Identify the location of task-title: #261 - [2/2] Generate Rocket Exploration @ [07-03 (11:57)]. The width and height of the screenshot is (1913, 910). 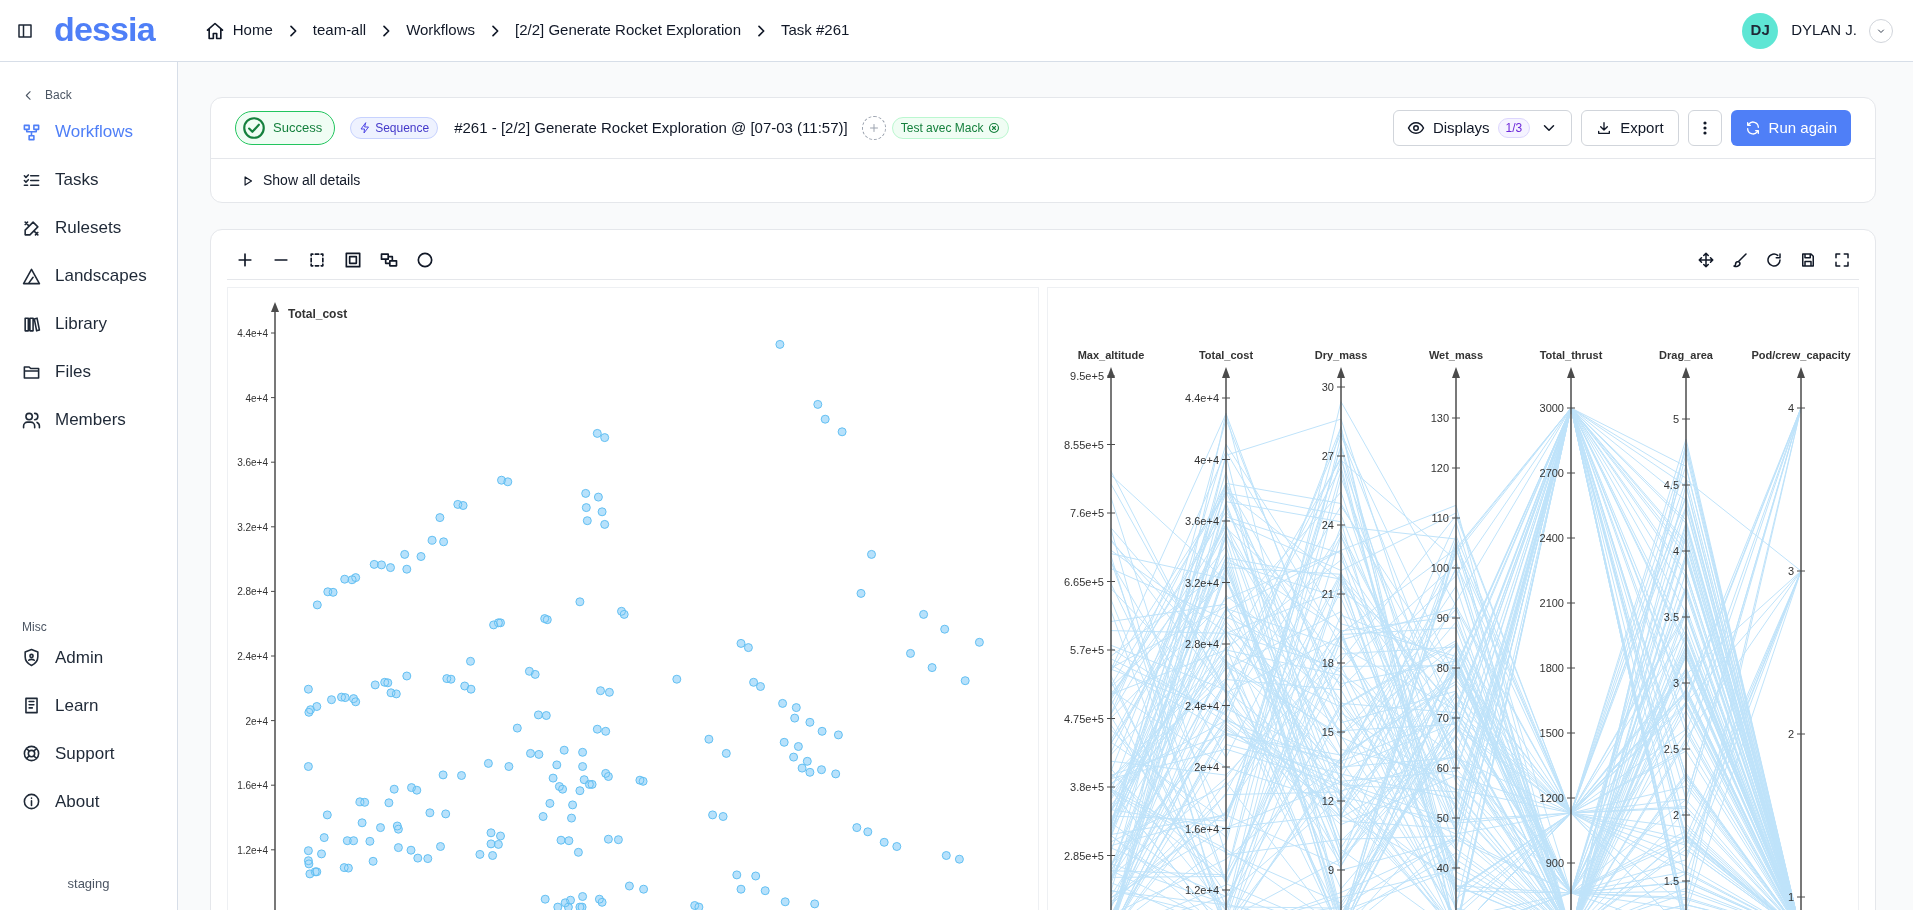
(651, 127).